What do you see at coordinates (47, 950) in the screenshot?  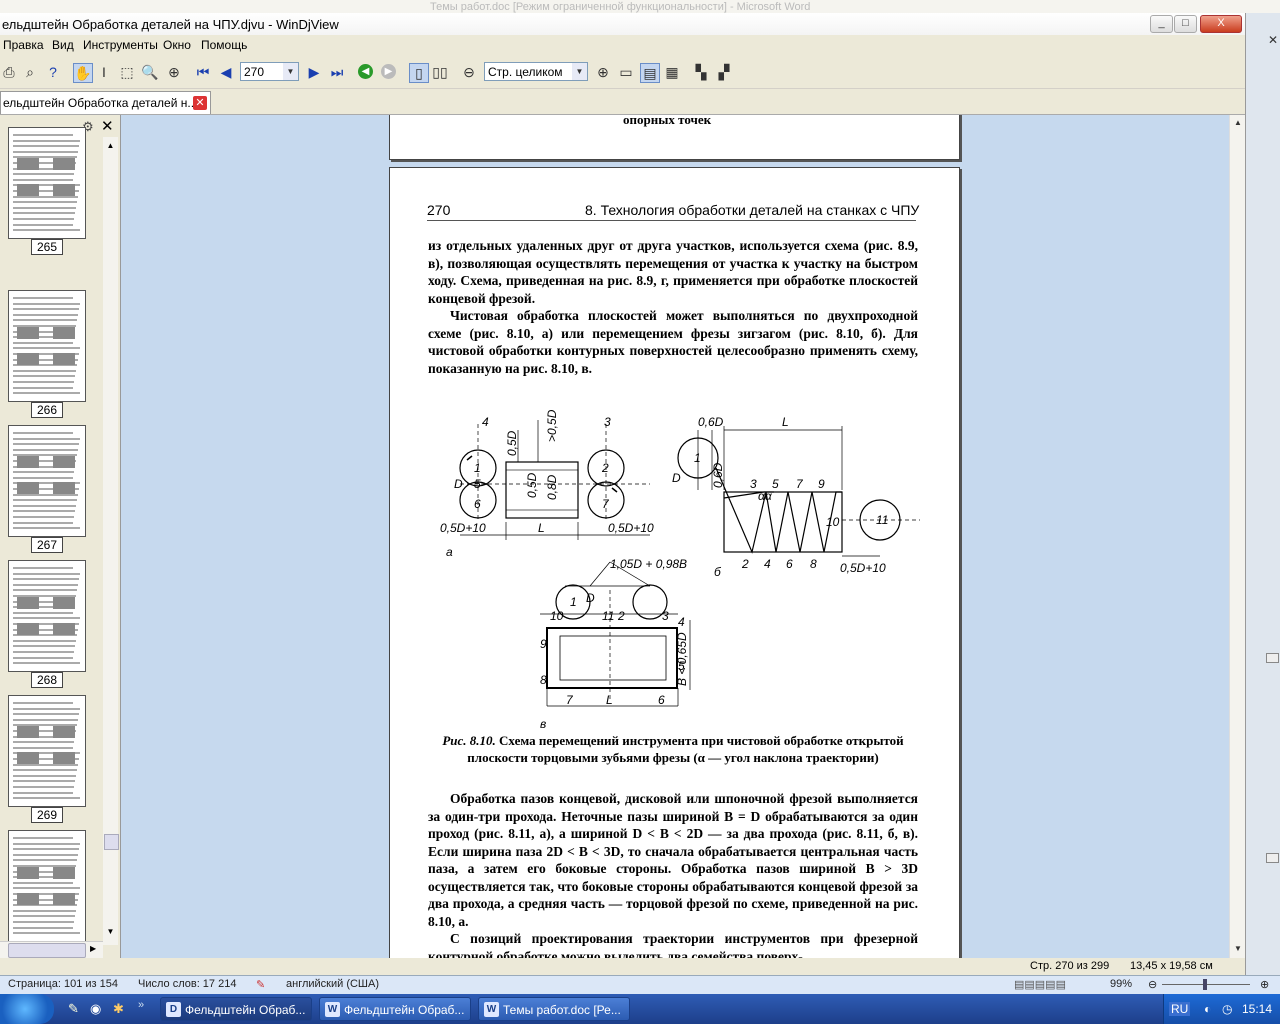 I see `sidebar-hscroll-thumb` at bounding box center [47, 950].